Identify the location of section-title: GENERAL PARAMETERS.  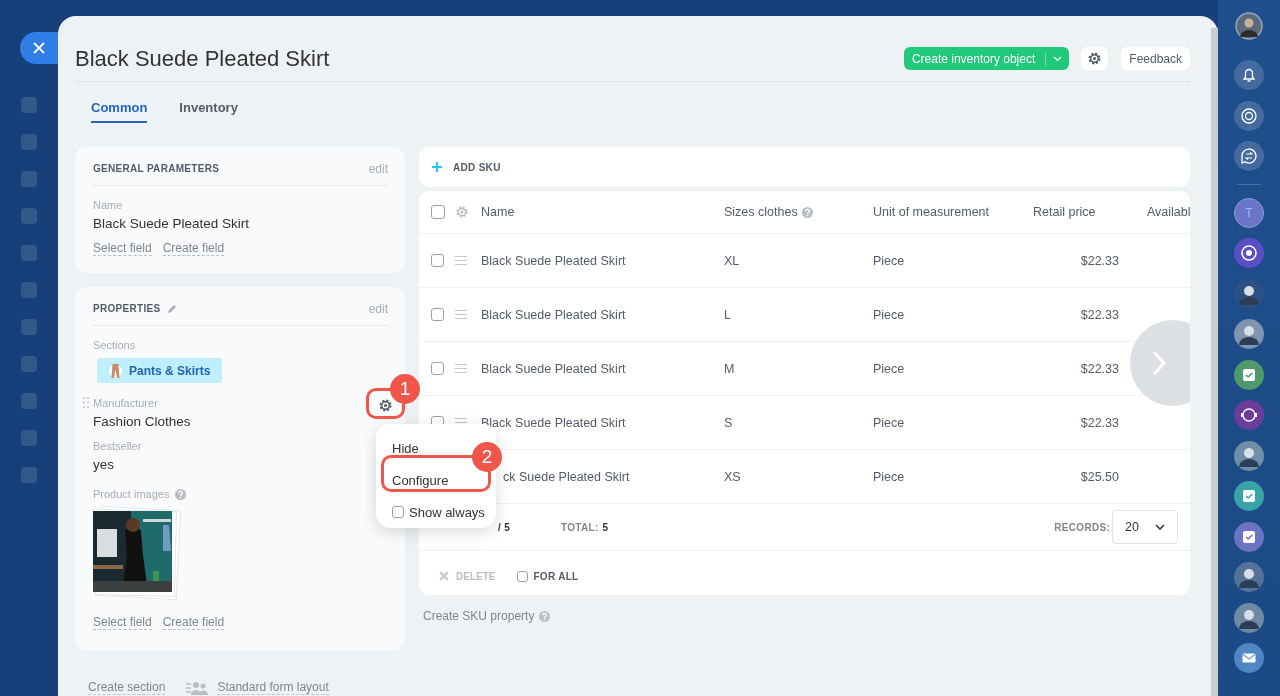
(156, 168).